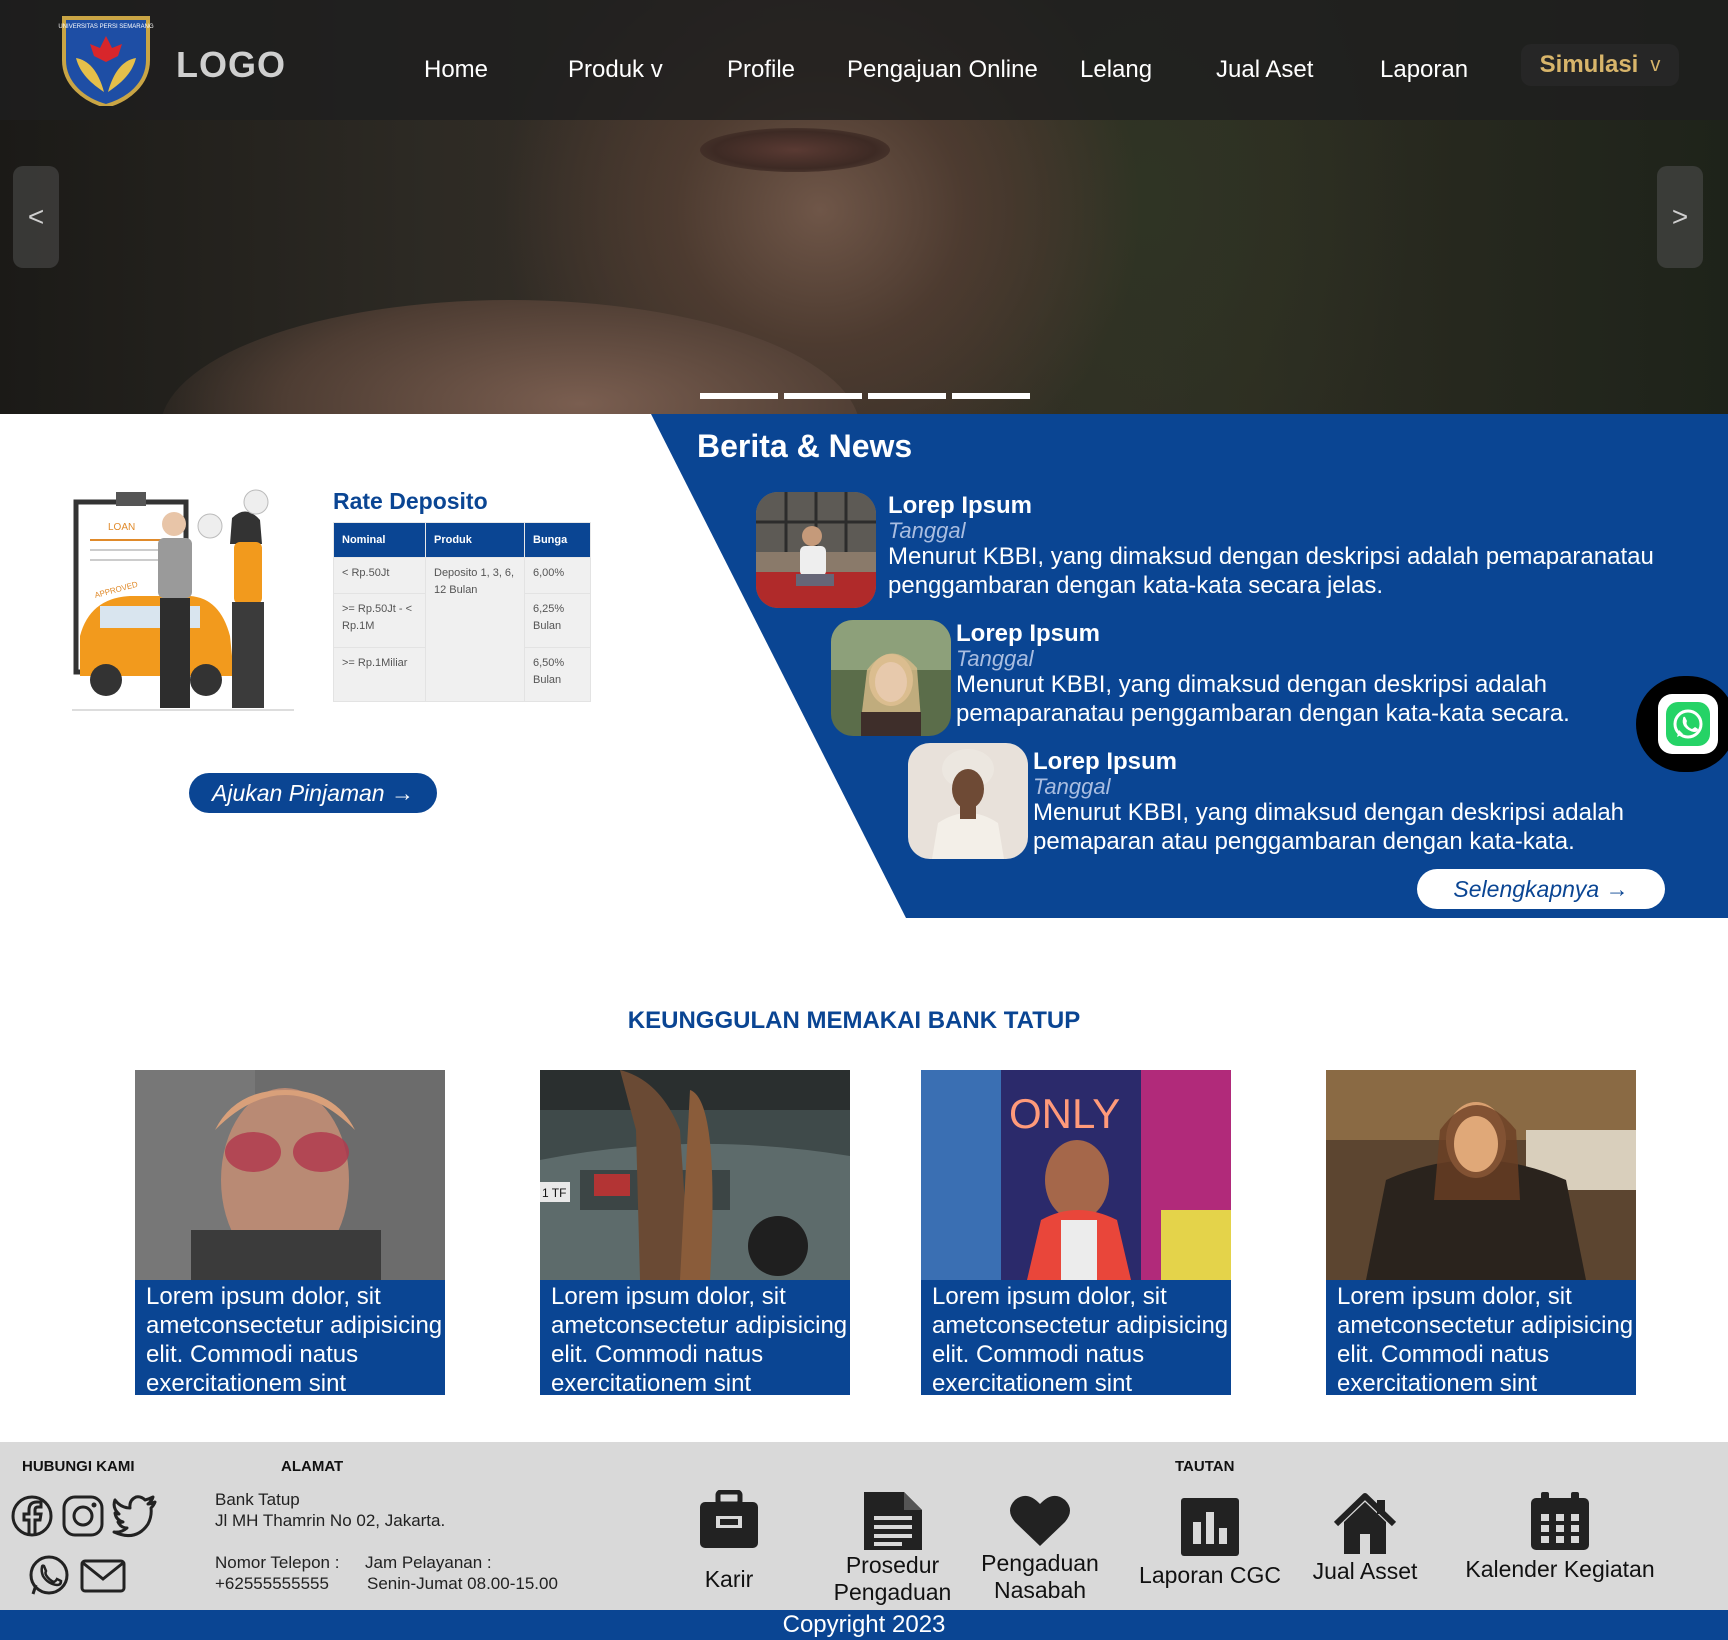  Describe the element at coordinates (1205, 1466) in the screenshot. I see `tautan-title: TAUTAN` at that location.